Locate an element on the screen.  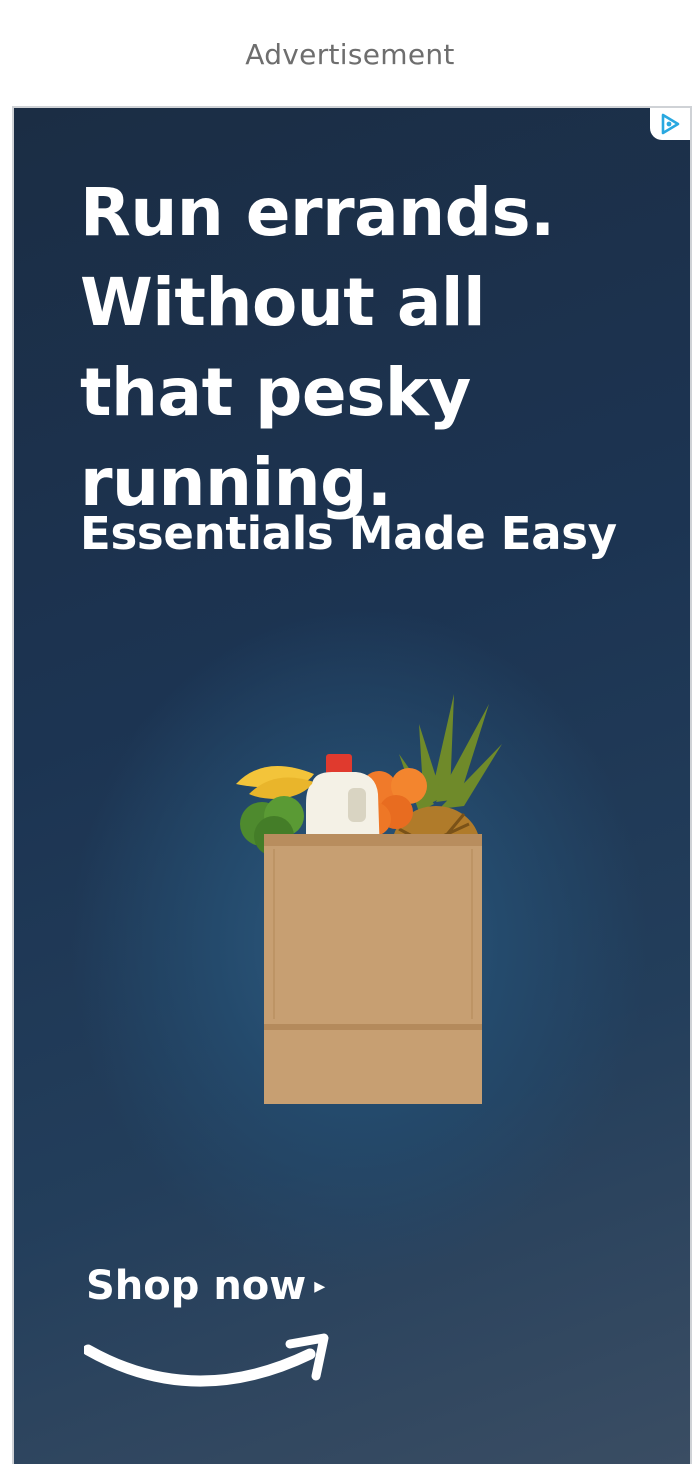
play-arrow-icon: ▸ is located at coordinates (320, 1286).